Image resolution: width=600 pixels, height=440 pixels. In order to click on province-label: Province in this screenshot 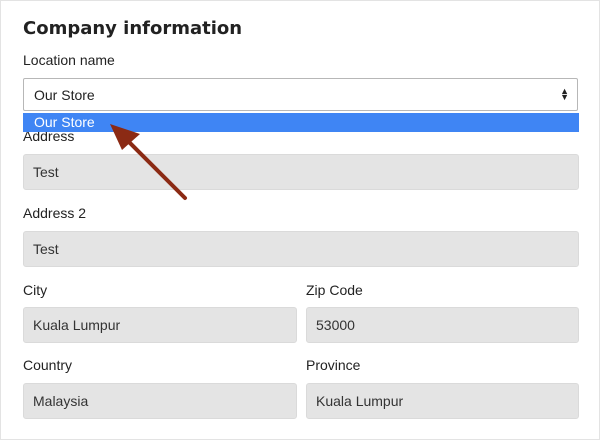, I will do `click(333, 365)`.